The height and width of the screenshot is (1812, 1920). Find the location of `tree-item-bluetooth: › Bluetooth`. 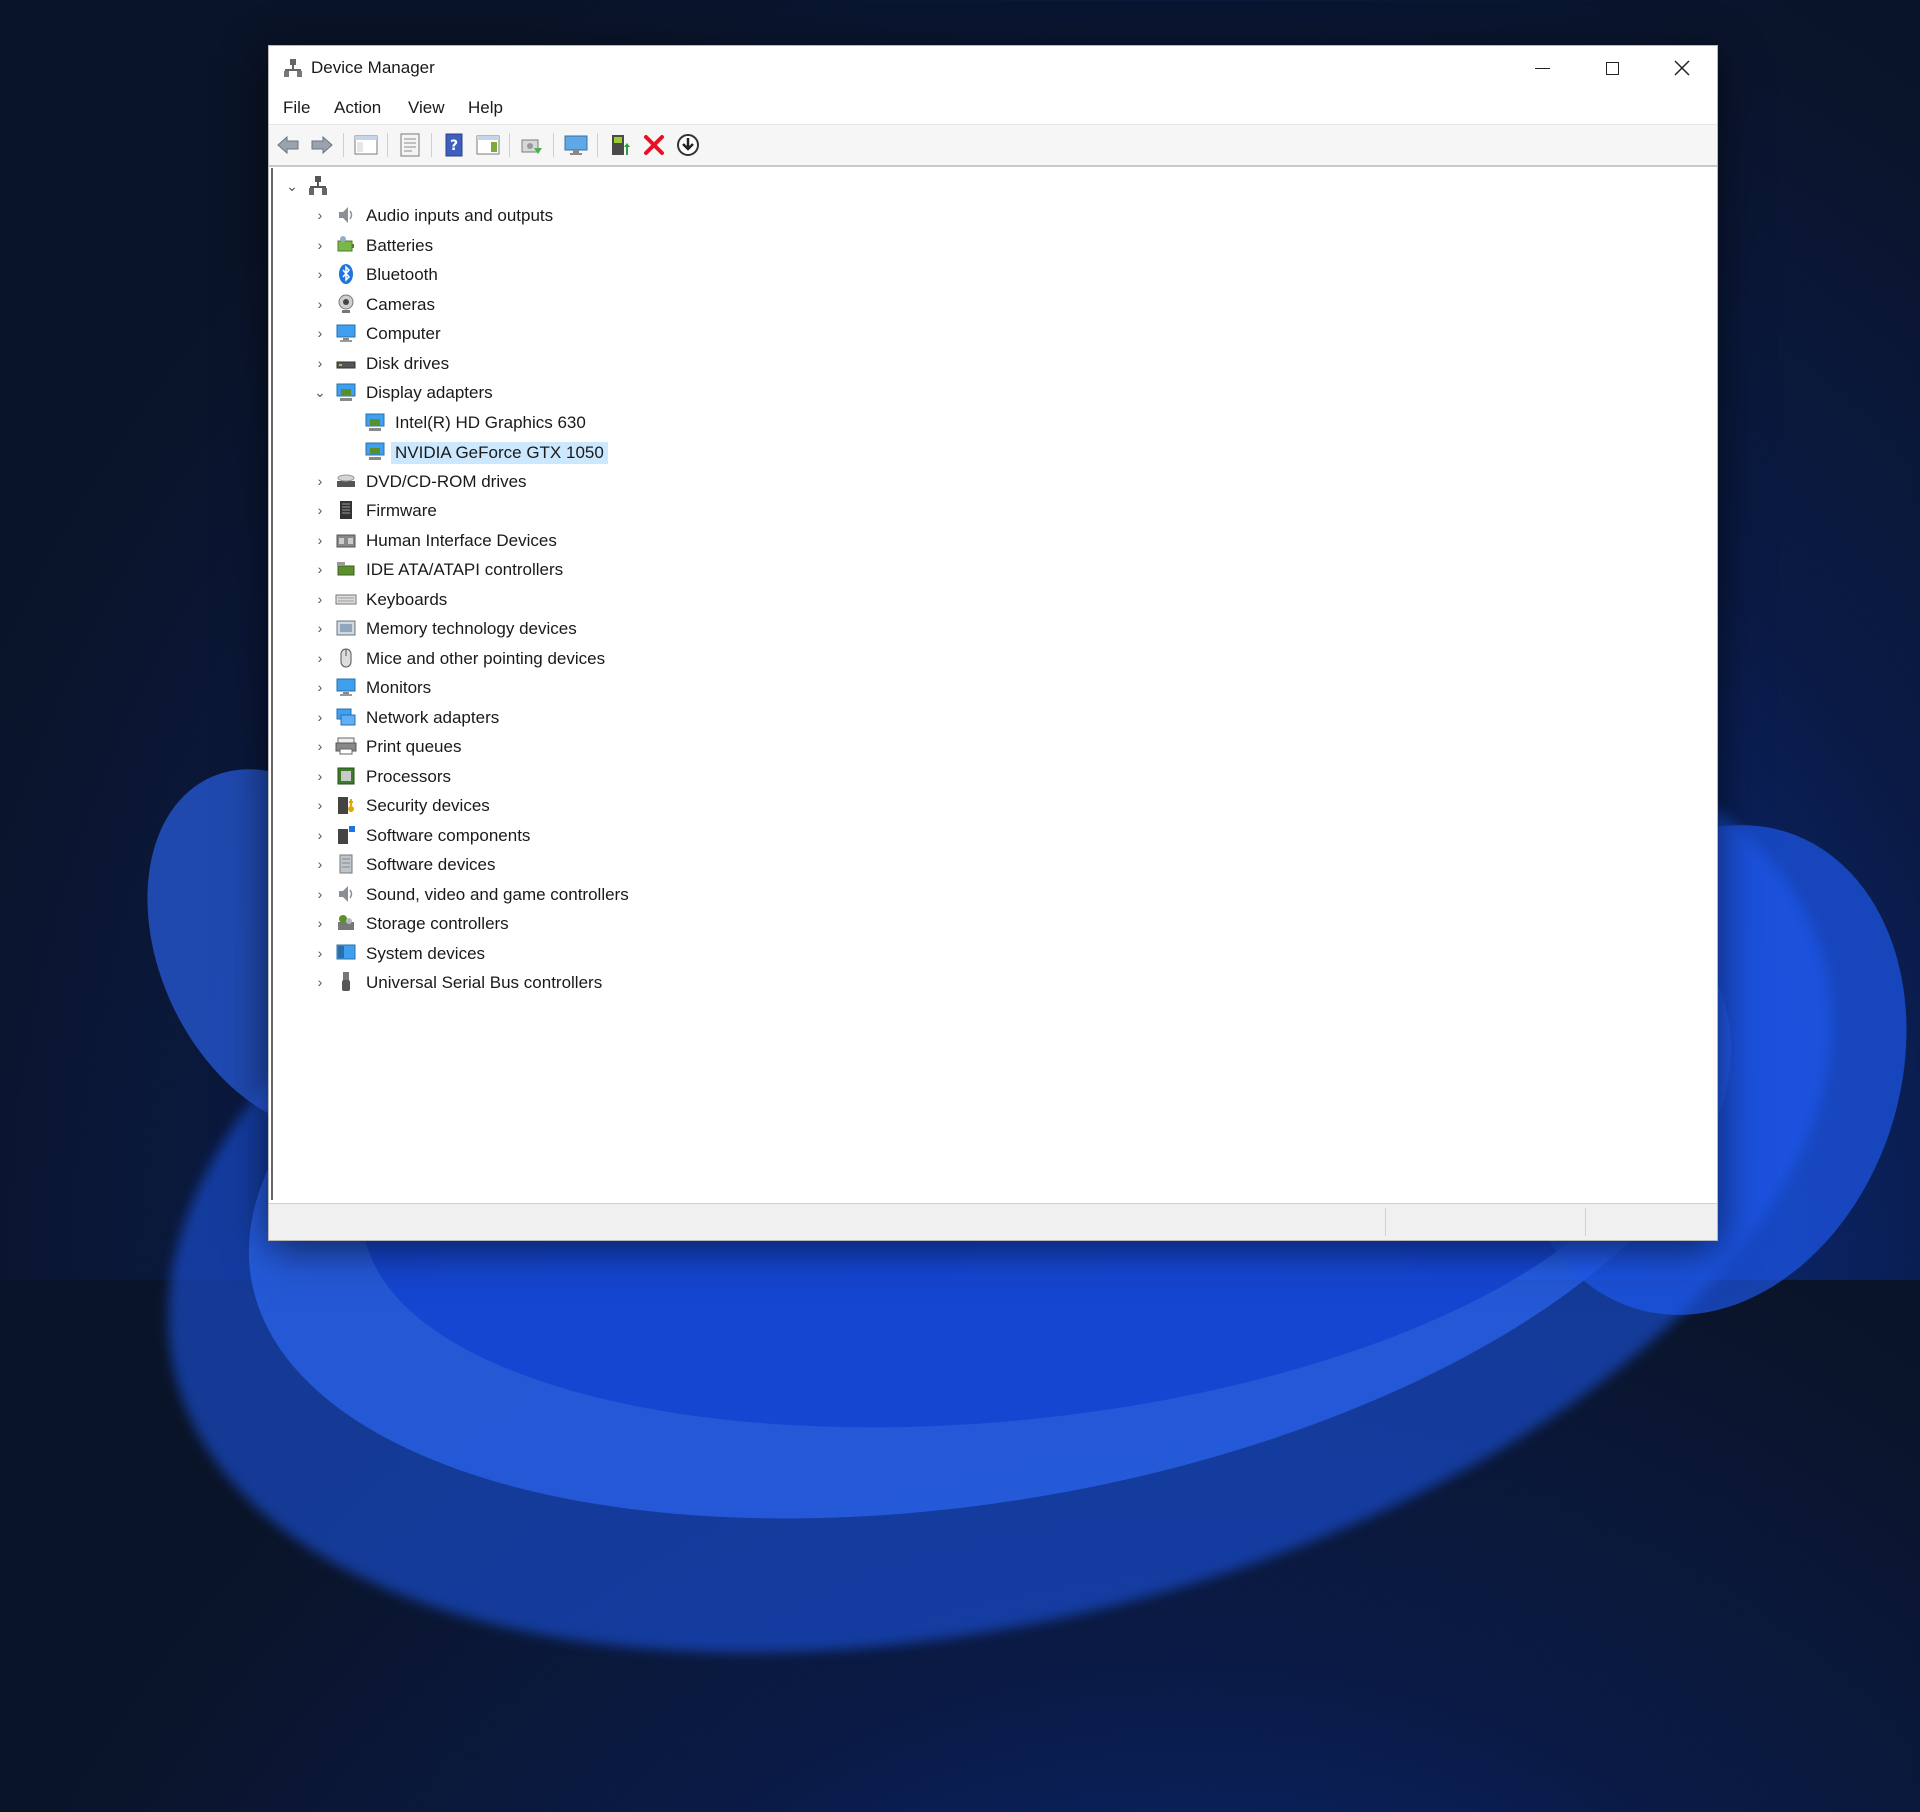

tree-item-bluetooth: › Bluetooth is located at coordinates (623, 274).